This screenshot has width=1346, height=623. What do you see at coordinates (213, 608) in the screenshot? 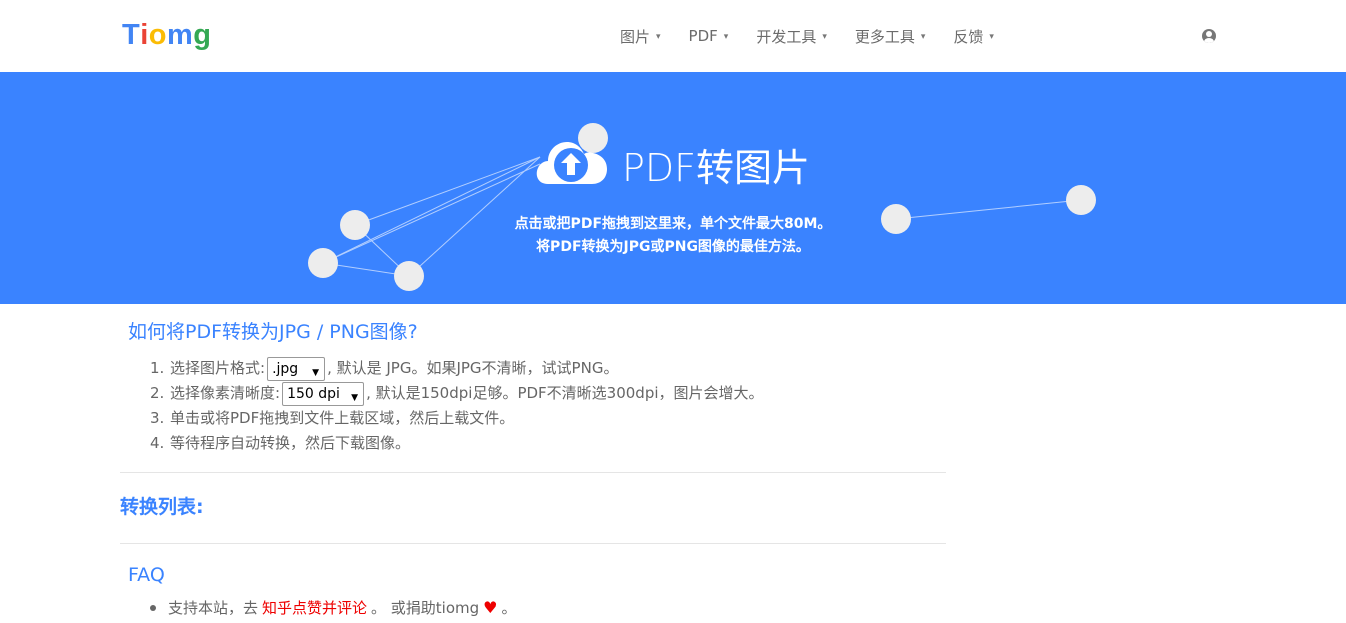
I see `faq-text-prefix: 支持本站，去` at bounding box center [213, 608].